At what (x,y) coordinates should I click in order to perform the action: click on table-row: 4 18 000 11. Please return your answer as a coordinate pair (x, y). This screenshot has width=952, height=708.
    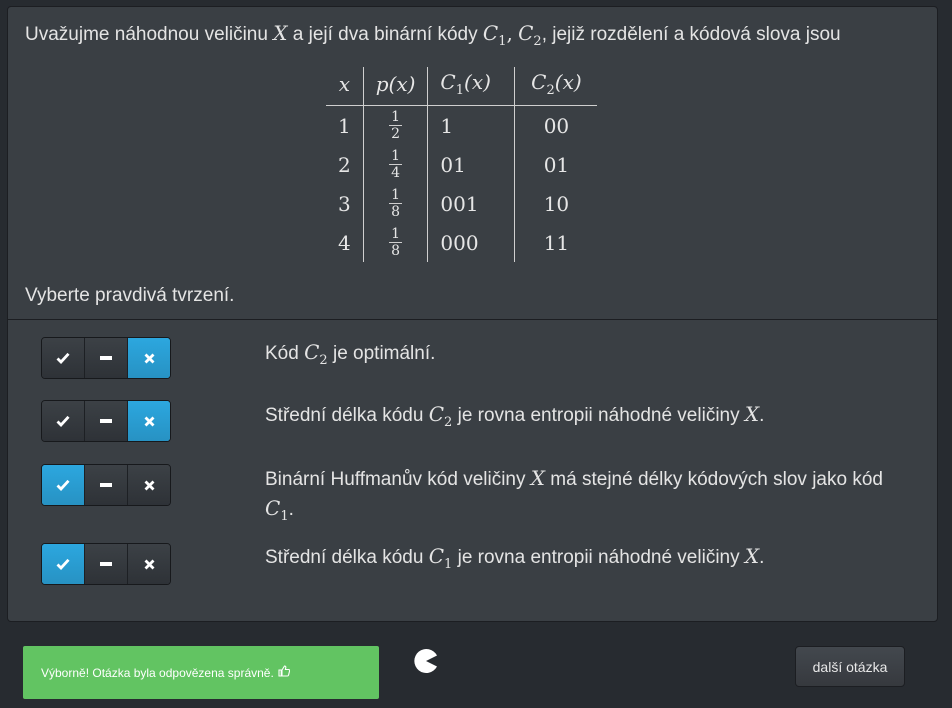
    Looking at the image, I should click on (462, 242).